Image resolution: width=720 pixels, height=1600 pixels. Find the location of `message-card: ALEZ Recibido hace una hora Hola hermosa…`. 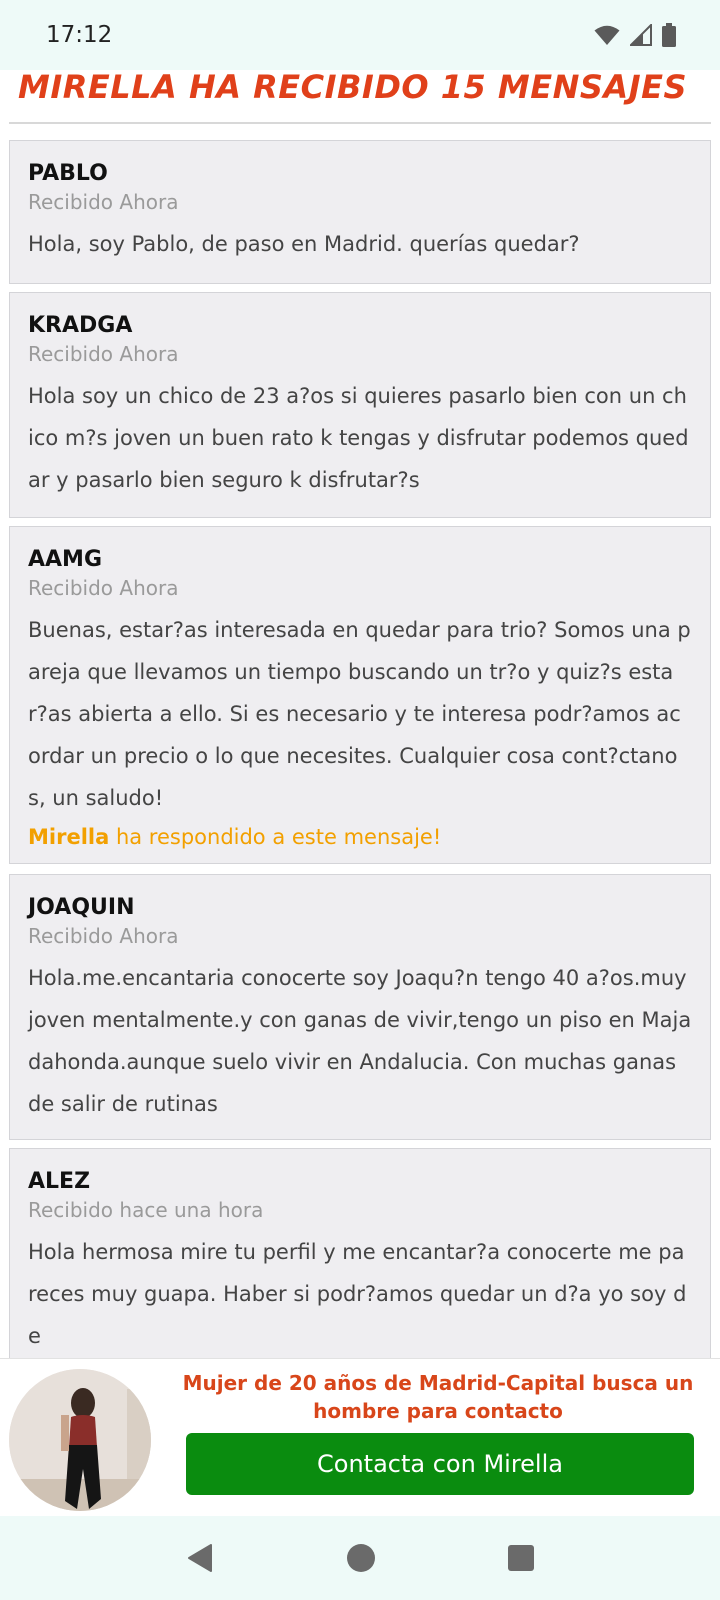

message-card: ALEZ Recibido hace una hora Hola hermosa… is located at coordinates (360, 1254).